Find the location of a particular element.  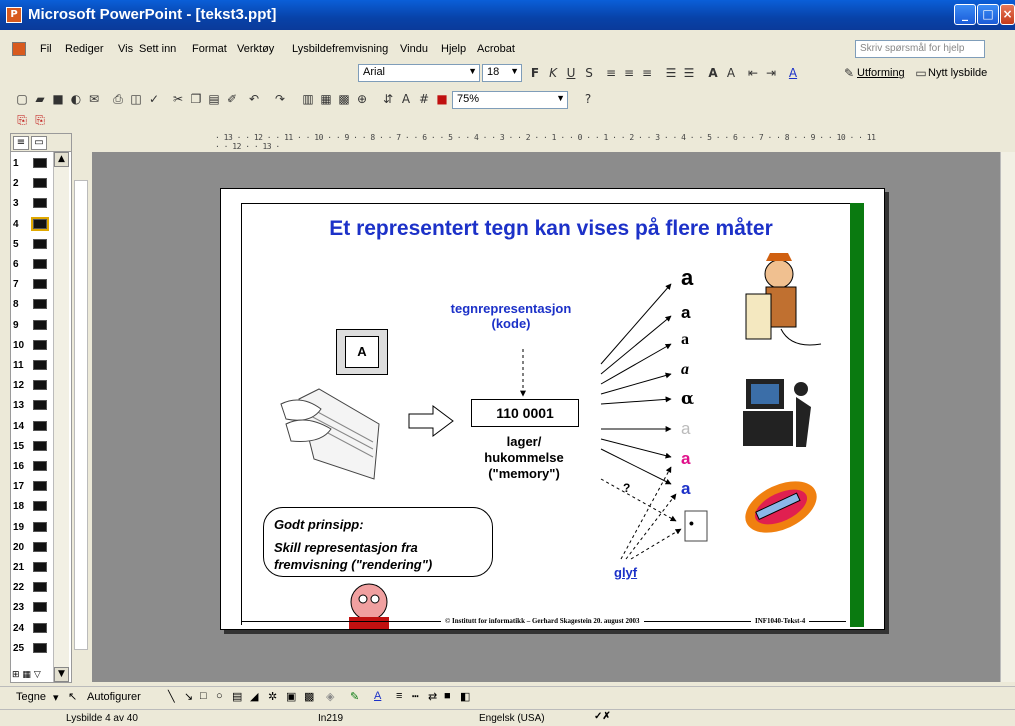

vertical-ruler is located at coordinates (81, 415).